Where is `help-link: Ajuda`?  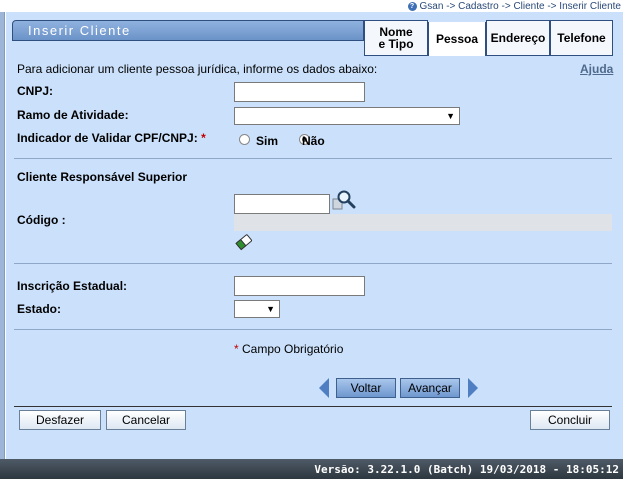
help-link: Ajuda is located at coordinates (596, 69).